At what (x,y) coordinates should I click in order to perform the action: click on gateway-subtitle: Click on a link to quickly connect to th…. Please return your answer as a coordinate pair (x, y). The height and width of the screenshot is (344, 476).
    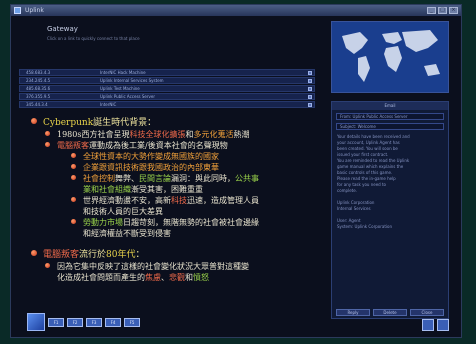
    Looking at the image, I should click on (93, 38).